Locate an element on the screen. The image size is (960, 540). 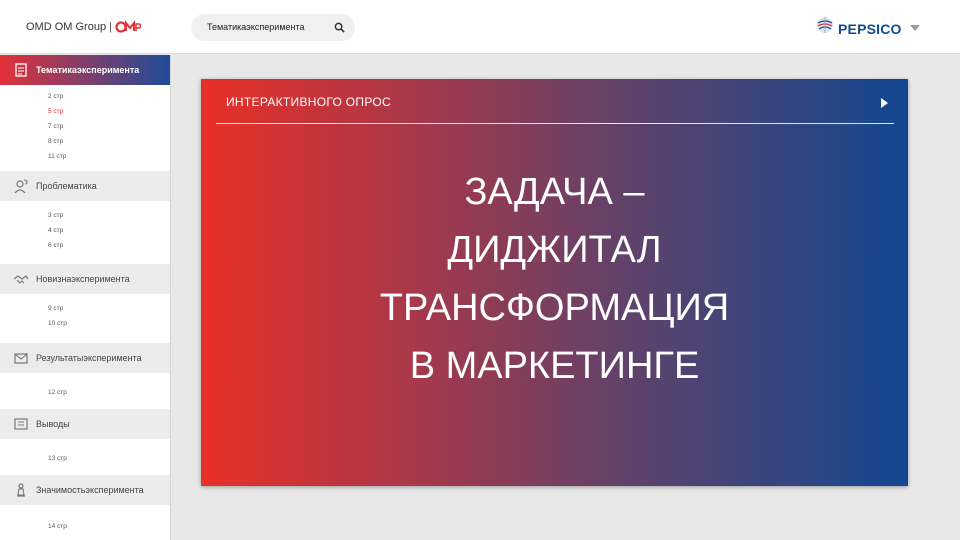
sidebar-section-label: Тематикаэксперимента is located at coordinates (88, 70).